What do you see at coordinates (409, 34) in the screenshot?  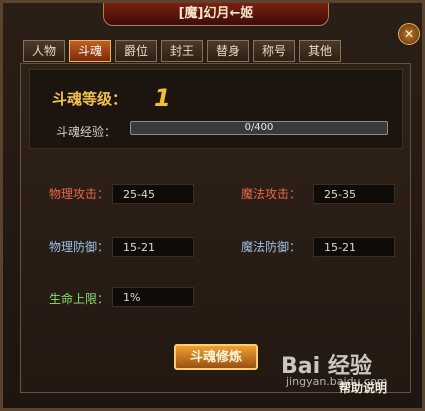 I see `close-icon: ✕` at bounding box center [409, 34].